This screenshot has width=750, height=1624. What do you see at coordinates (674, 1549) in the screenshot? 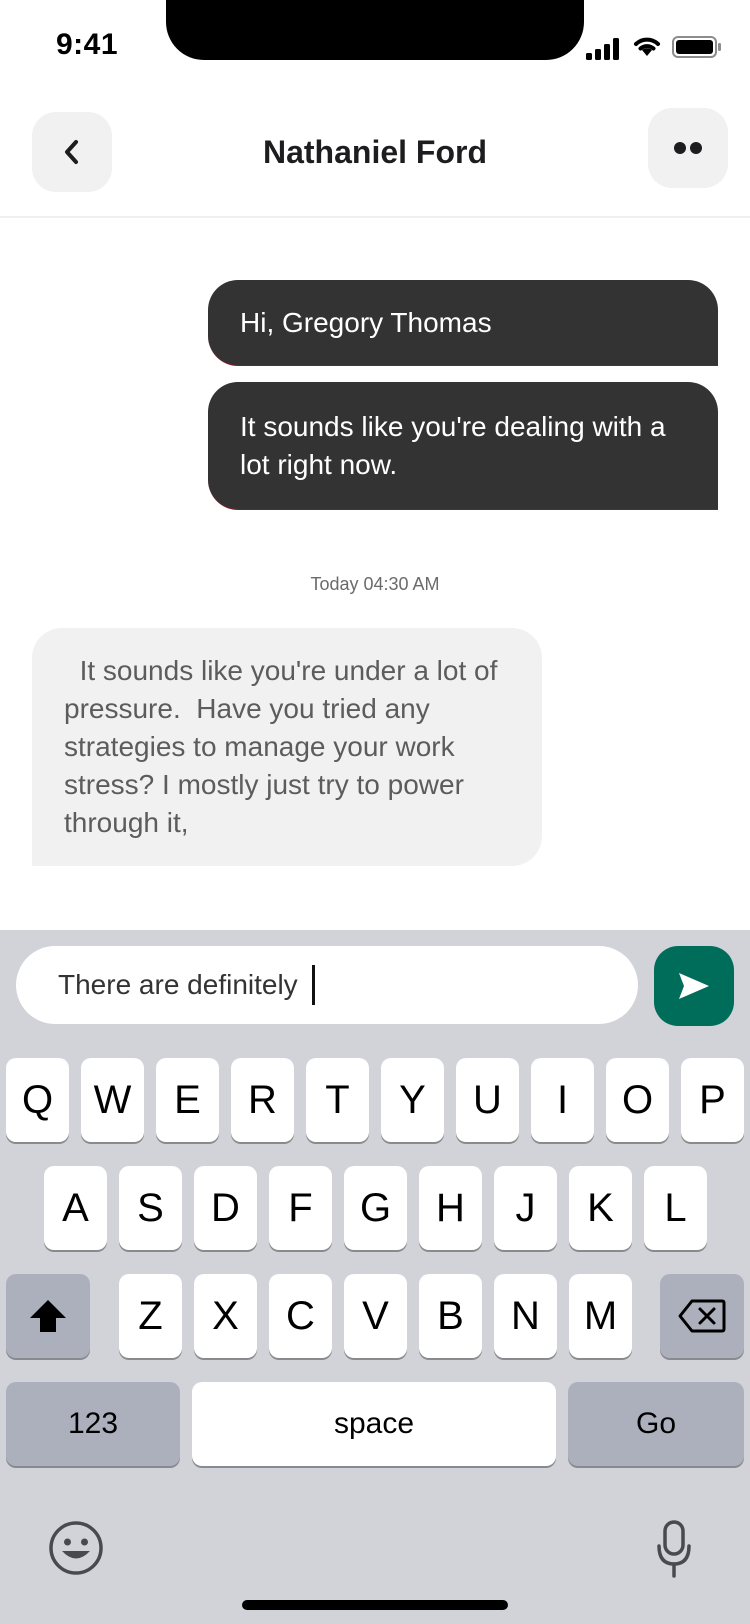
I see `microphone-icon` at bounding box center [674, 1549].